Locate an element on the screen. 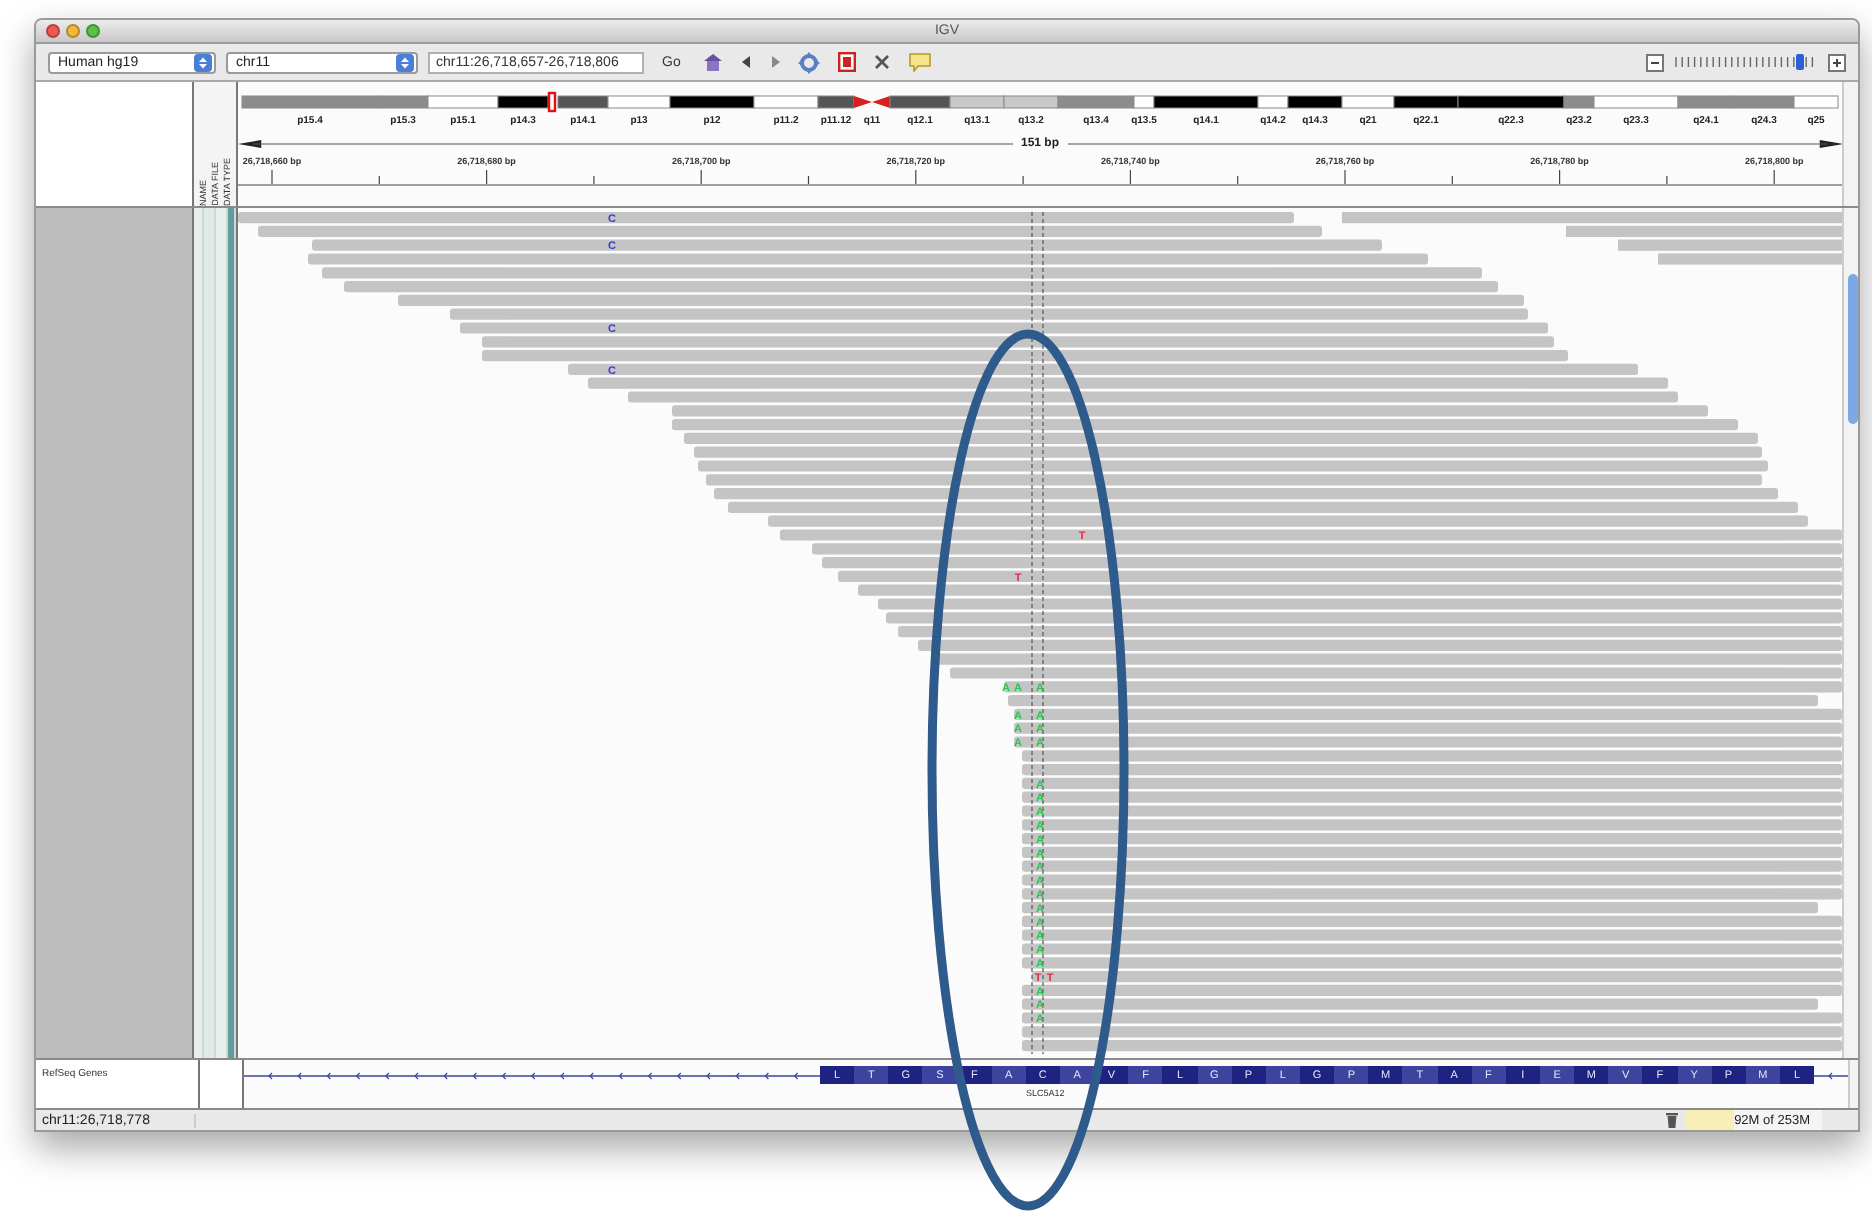  centromere is located at coordinates (872, 102).